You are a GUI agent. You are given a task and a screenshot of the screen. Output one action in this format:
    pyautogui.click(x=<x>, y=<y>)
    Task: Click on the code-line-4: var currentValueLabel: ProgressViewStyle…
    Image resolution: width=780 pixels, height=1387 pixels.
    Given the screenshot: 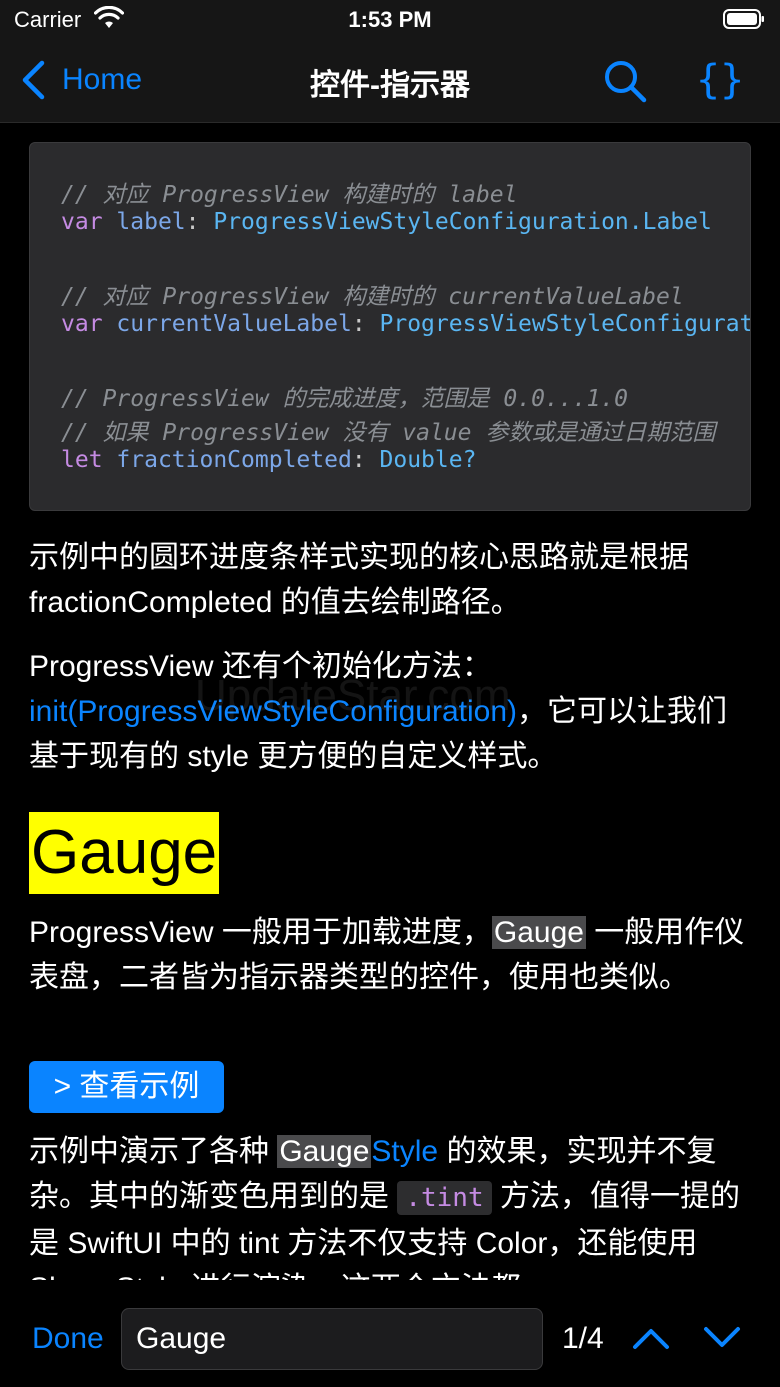 What is the action you would take?
    pyautogui.click(x=406, y=324)
    